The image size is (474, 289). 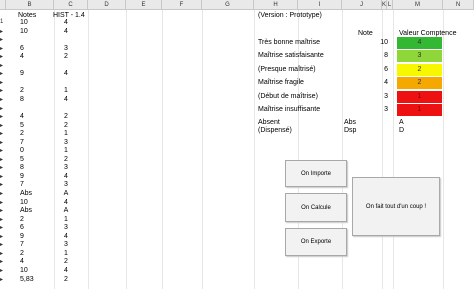 I want to click on level-label: Maîtrise insuffisante, so click(x=289, y=109).